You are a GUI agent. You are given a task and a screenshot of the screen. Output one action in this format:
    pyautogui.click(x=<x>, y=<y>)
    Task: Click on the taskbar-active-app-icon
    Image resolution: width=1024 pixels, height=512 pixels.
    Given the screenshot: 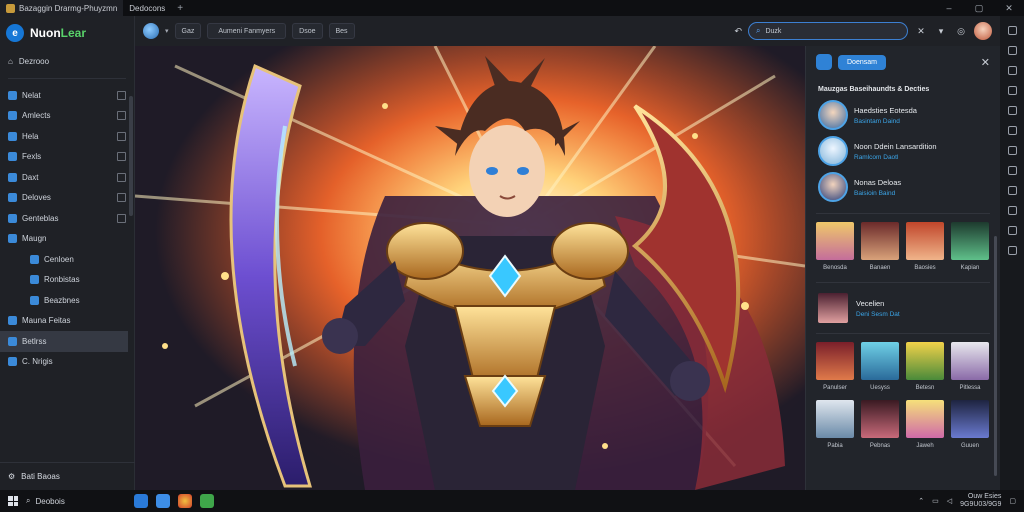 What is the action you would take?
    pyautogui.click(x=207, y=501)
    